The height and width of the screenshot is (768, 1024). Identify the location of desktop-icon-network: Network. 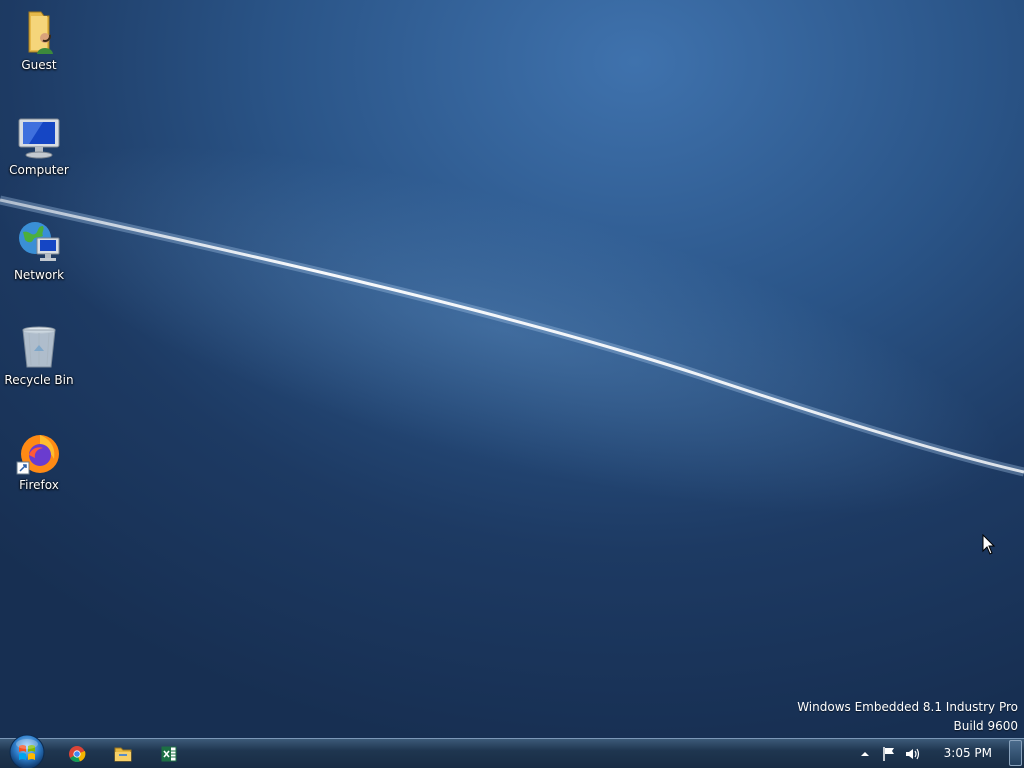
(39, 256).